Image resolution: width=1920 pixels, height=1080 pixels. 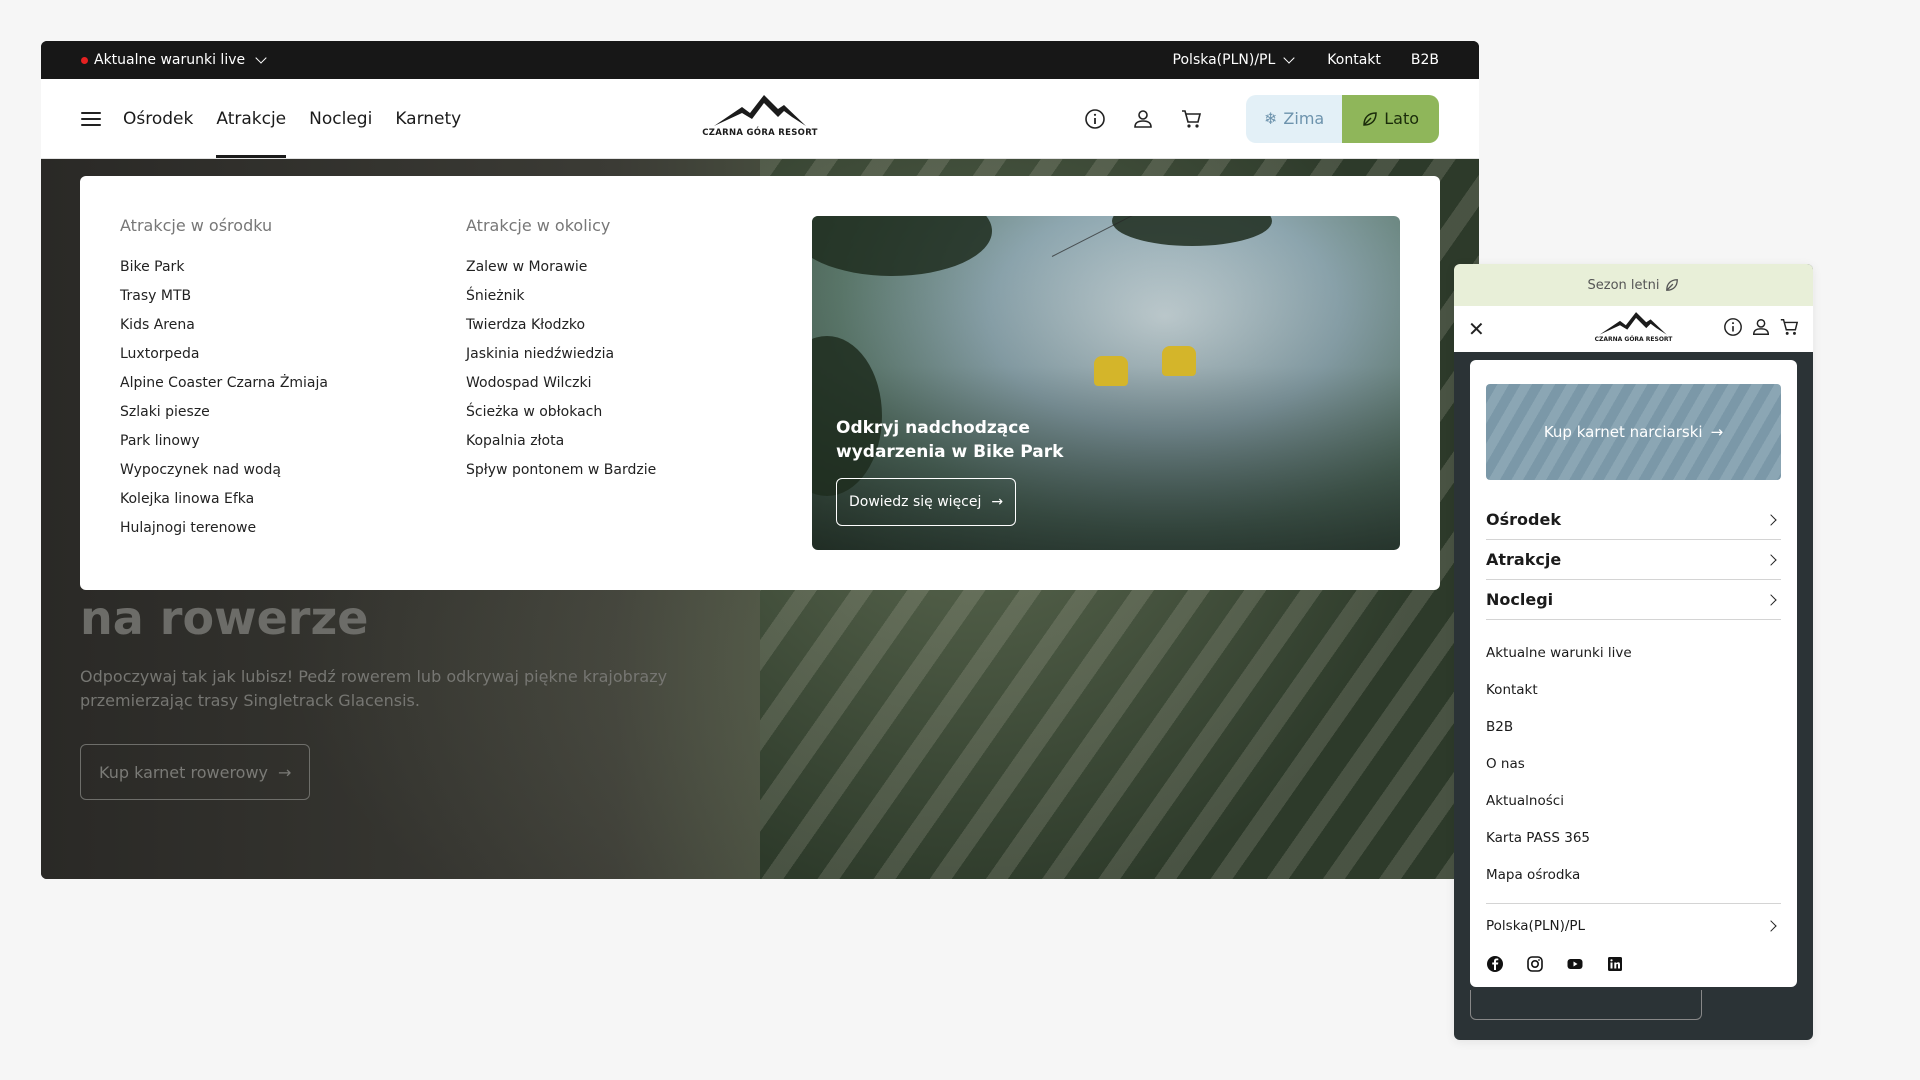 I want to click on mobile-season-bar: Sezon letni, so click(x=1633, y=285).